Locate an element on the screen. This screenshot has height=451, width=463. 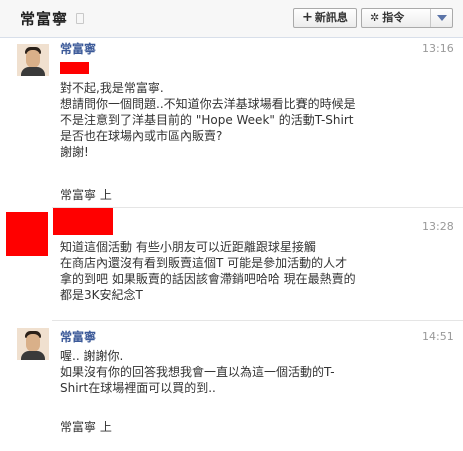
message-line: 不是注意到了洋基目前的 "Hope Week" 的活動T-Shirt is located at coordinates (207, 120).